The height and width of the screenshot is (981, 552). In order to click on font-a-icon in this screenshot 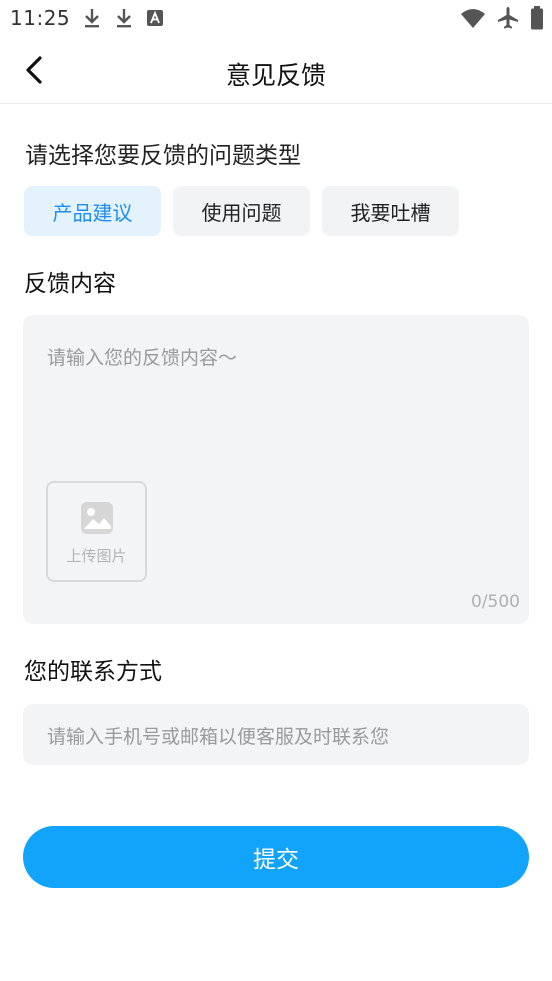, I will do `click(155, 20)`.